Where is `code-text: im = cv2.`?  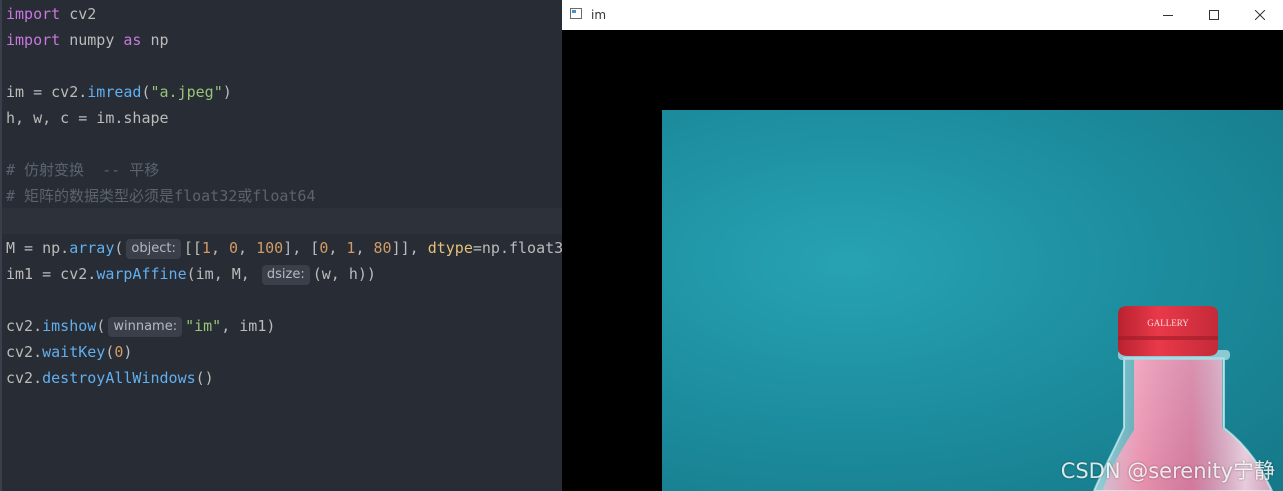
code-text: im = cv2. is located at coordinates (47, 92).